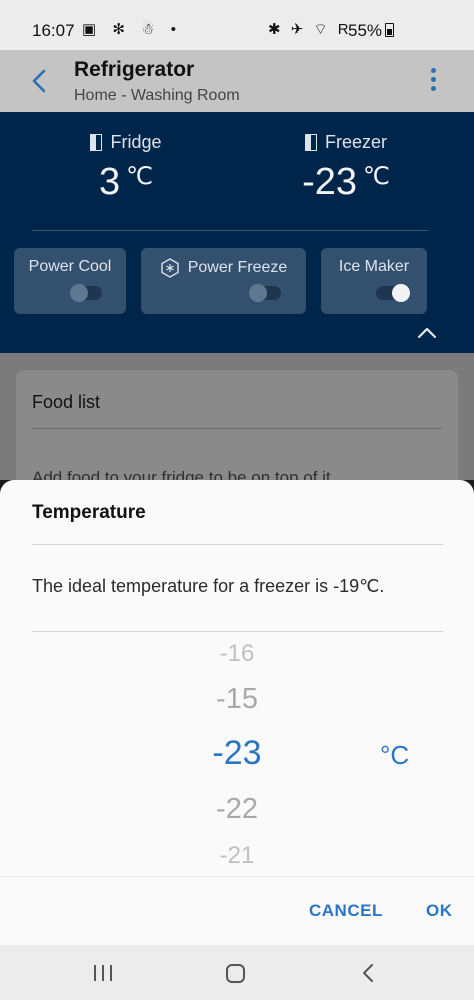 This screenshot has height=1000, width=474. I want to click on freezer-label: Freezer, so click(355, 142).